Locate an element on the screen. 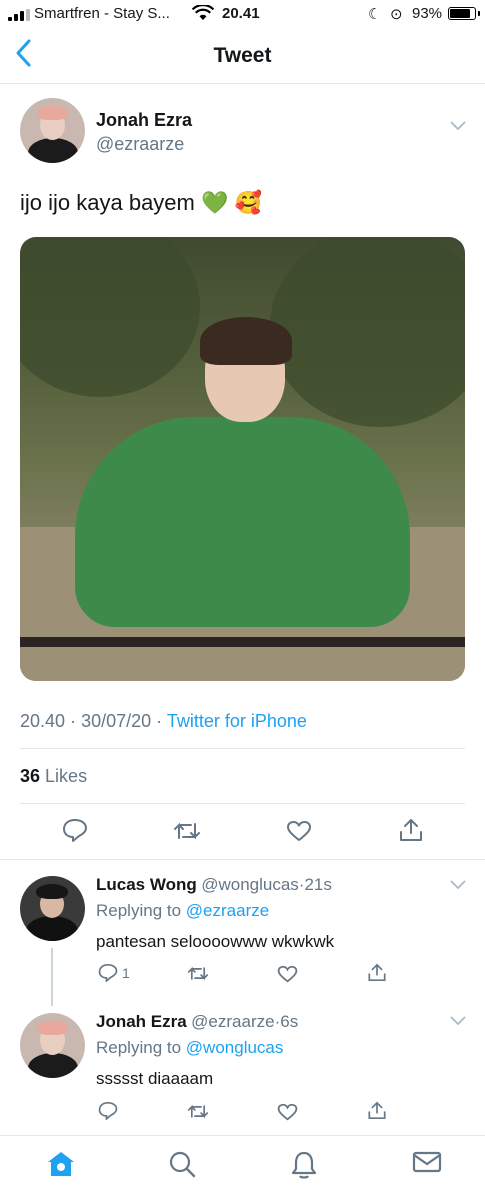 Image resolution: width=485 pixels, height=1201 pixels. reply-age: 6s is located at coordinates (289, 1021).